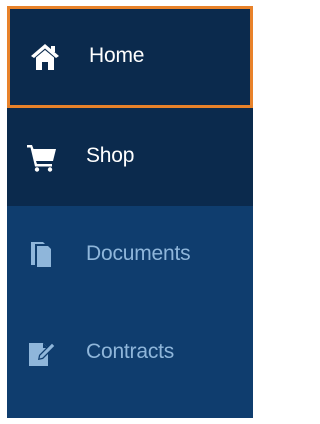 This screenshot has width=320, height=424. What do you see at coordinates (138, 254) in the screenshot?
I see `sidebar-item-label: Documents` at bounding box center [138, 254].